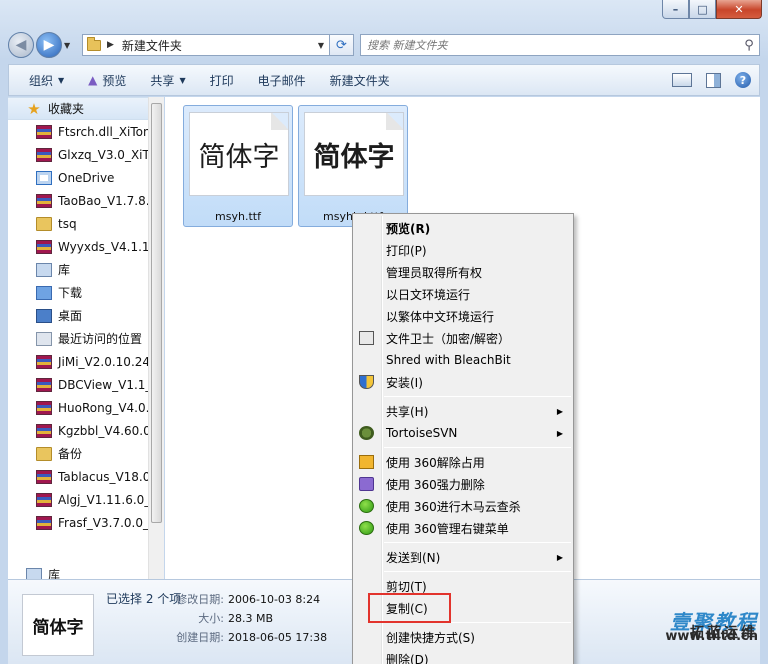 The width and height of the screenshot is (768, 664). I want to click on menu-item-delete: 删除(D), so click(463, 656).